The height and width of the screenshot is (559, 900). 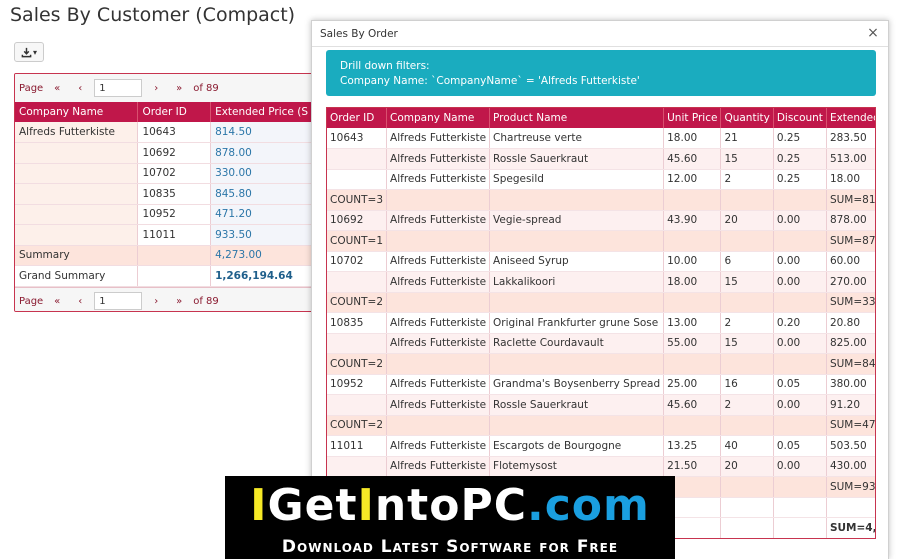 I want to click on grand-summary-value-link: 1,266,194.64, so click(x=261, y=276).